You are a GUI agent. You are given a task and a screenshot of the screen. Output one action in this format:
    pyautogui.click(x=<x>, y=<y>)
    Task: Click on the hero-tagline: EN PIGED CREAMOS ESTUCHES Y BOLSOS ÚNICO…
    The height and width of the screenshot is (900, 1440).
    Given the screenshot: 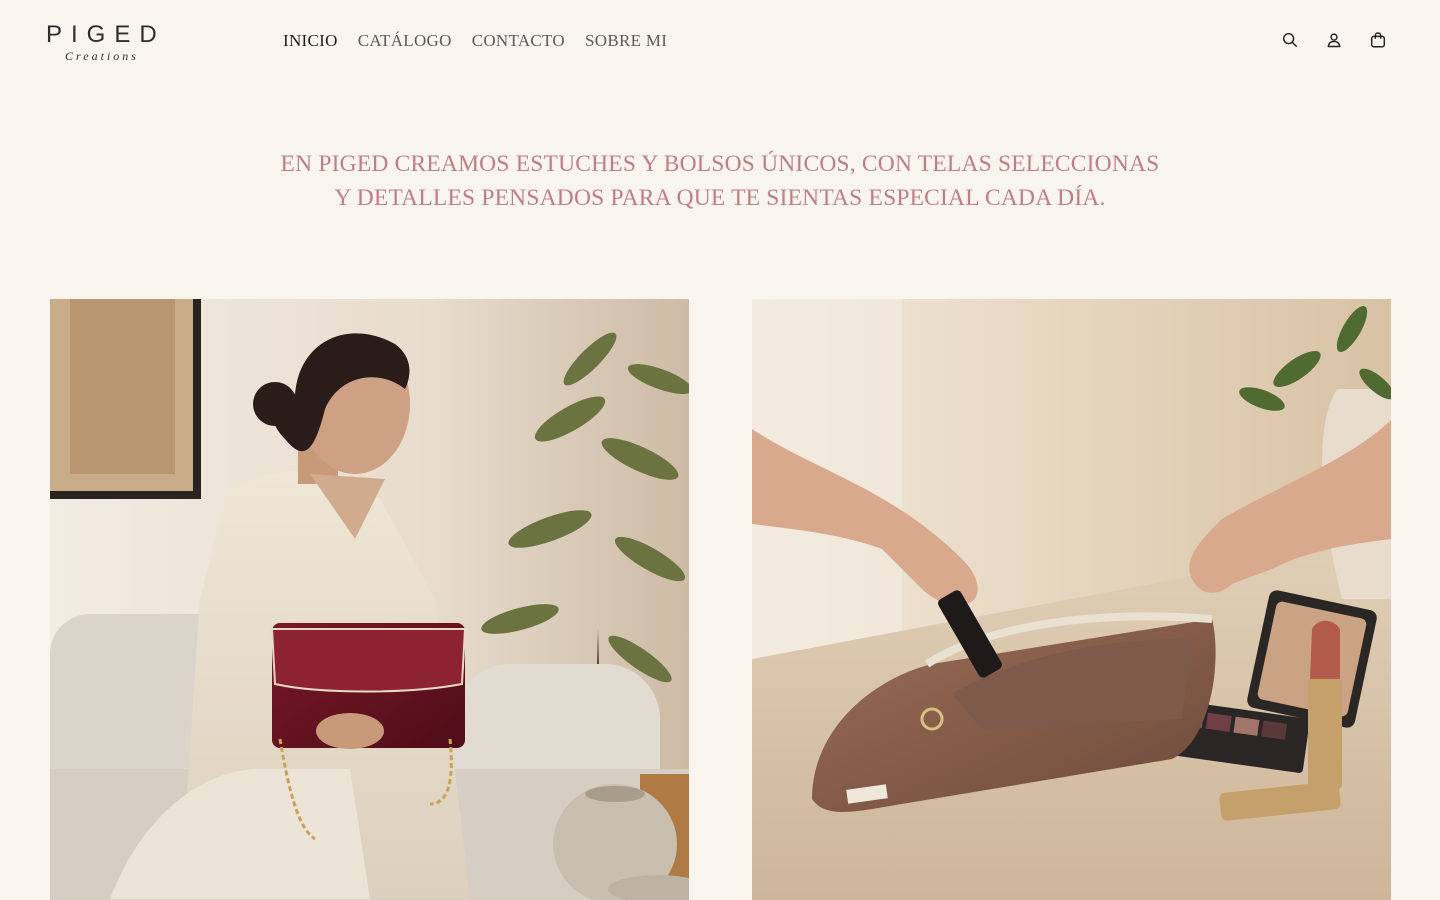 What is the action you would take?
    pyautogui.click(x=720, y=181)
    